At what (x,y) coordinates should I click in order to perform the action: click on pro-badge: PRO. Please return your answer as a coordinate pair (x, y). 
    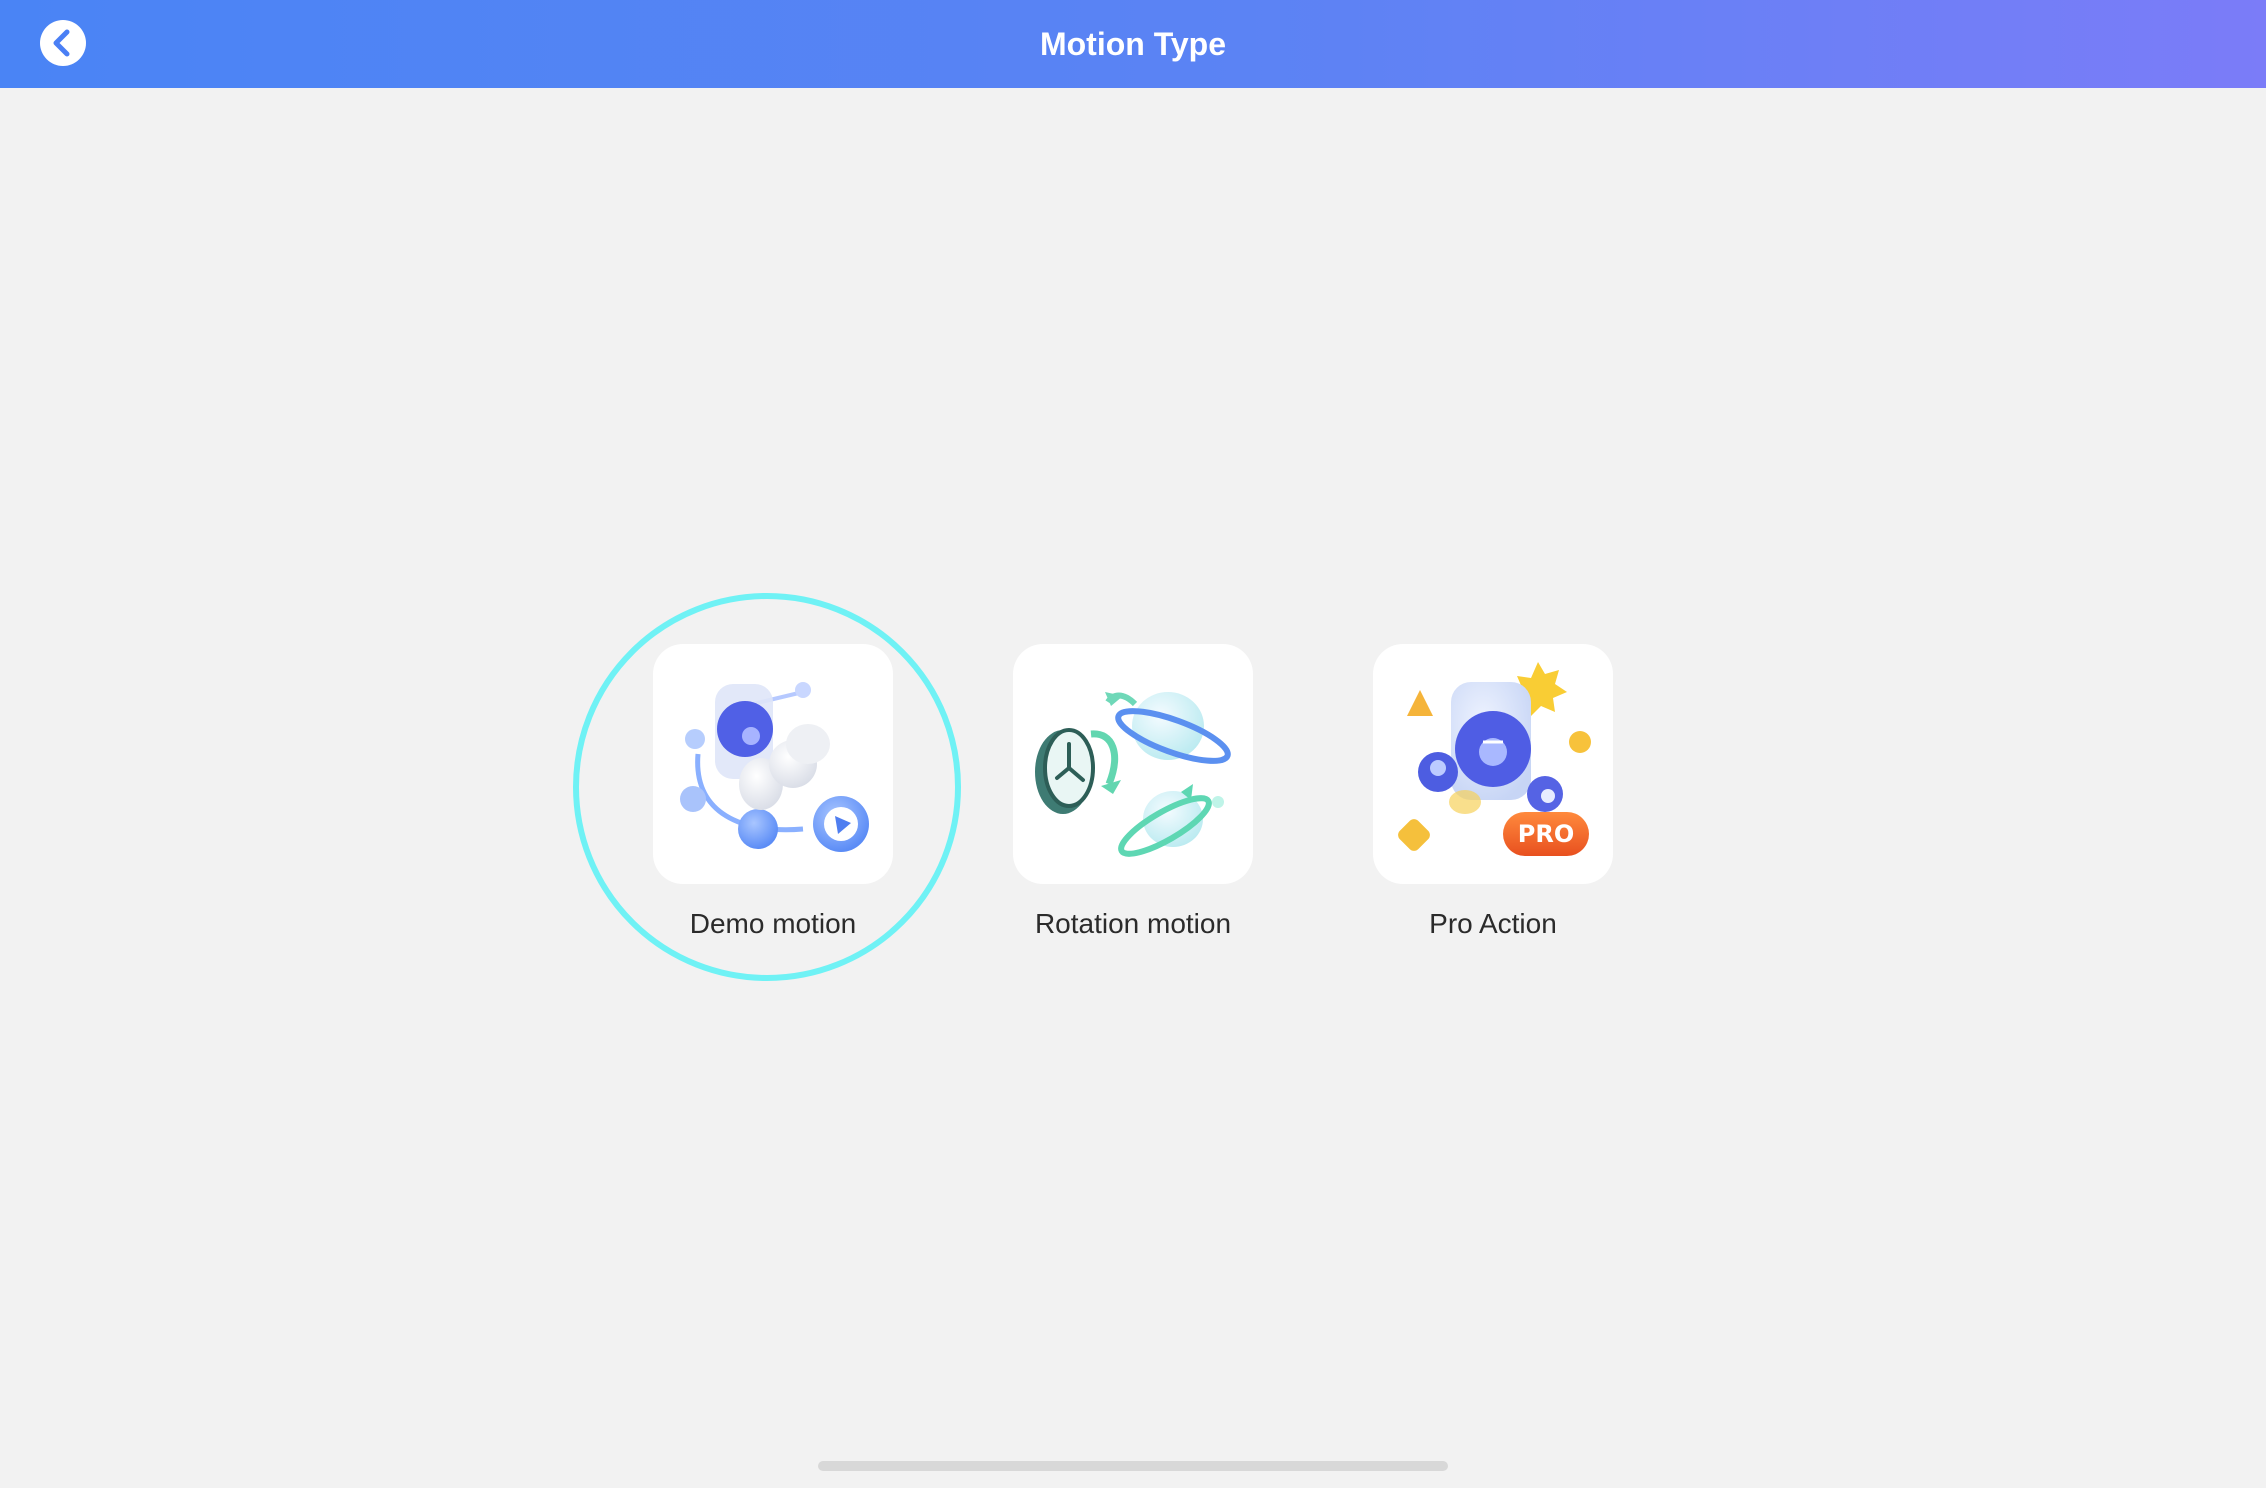
    Looking at the image, I should click on (1546, 834).